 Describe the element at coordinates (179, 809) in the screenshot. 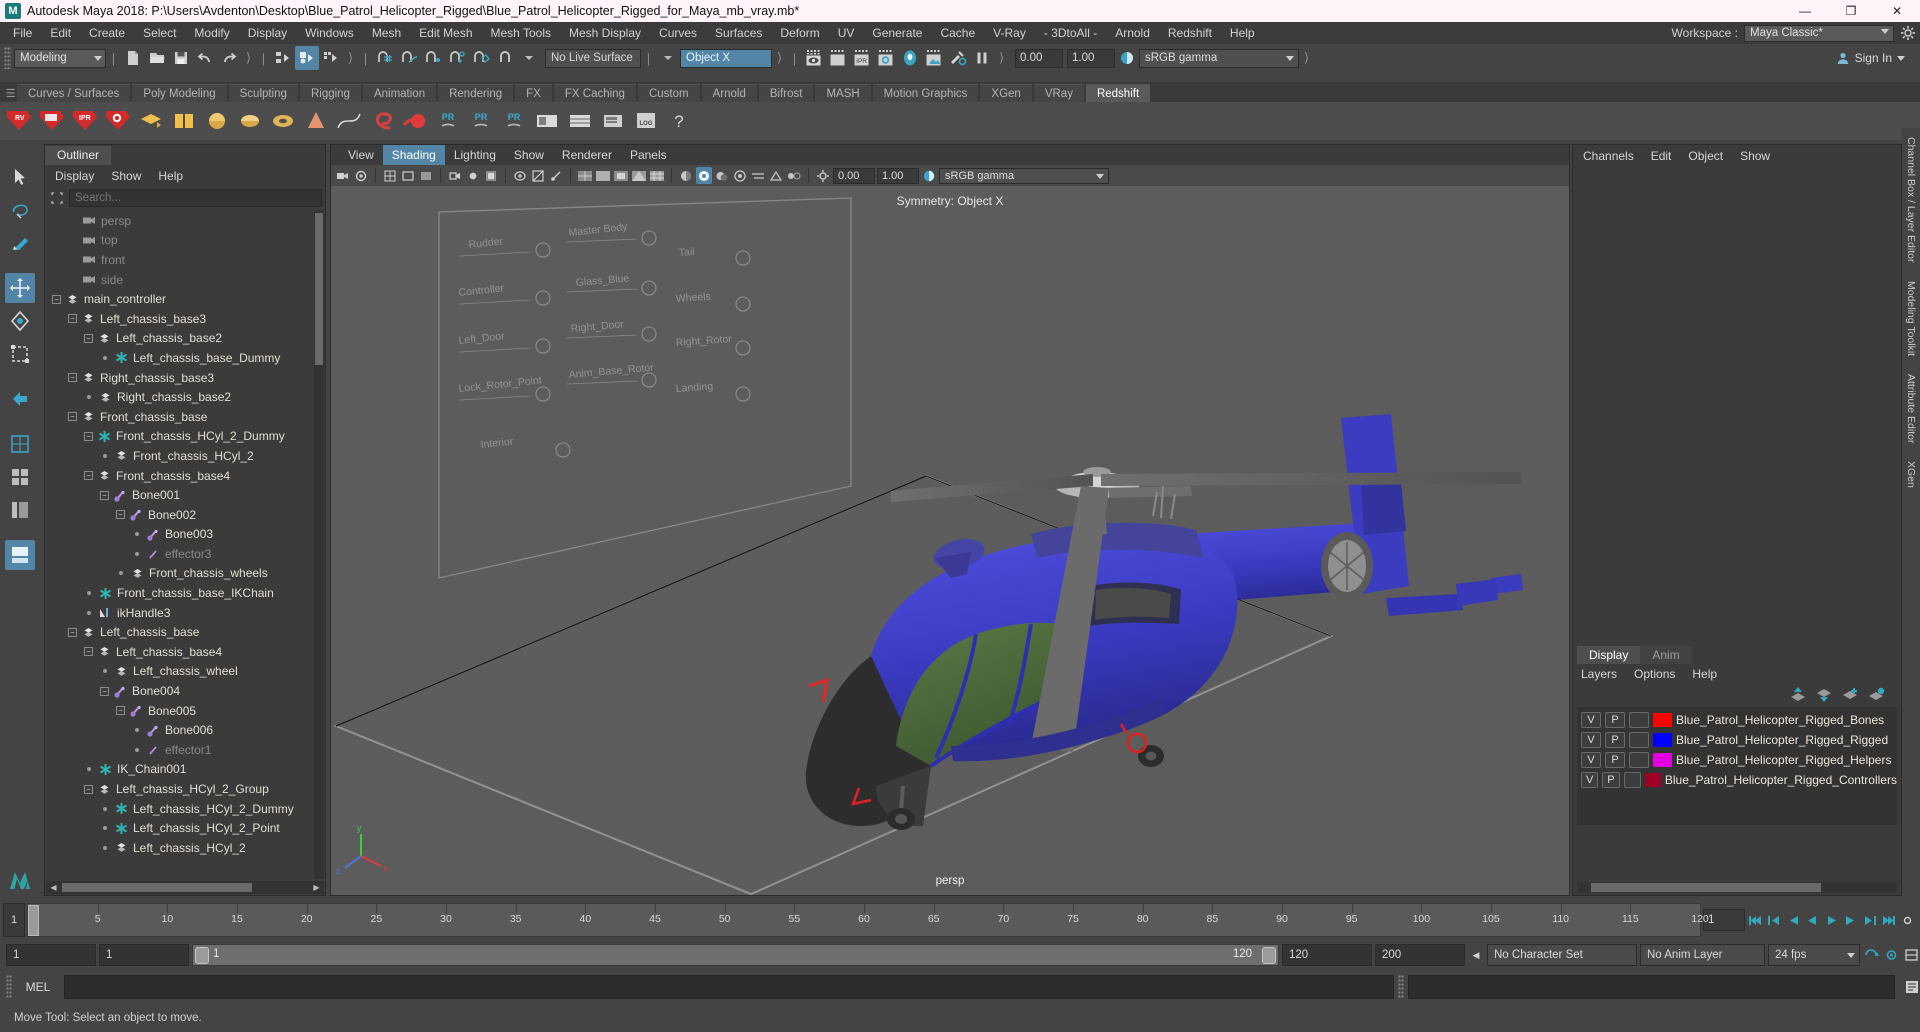

I see `outliner-item: Left_chassis_HCyl_2_Dummy` at that location.